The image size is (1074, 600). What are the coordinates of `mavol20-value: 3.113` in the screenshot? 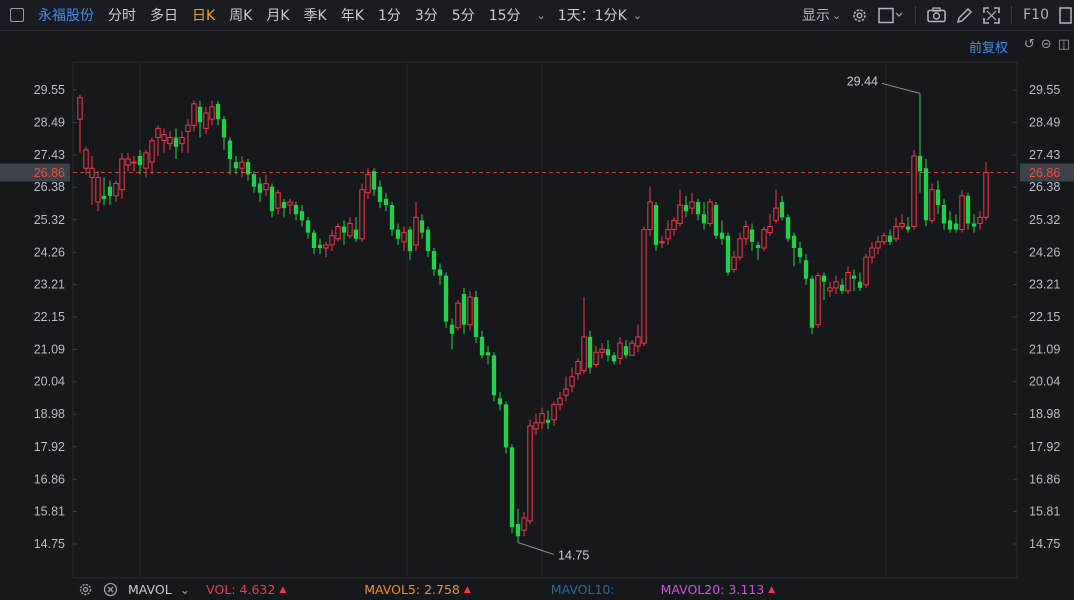 It's located at (746, 589).